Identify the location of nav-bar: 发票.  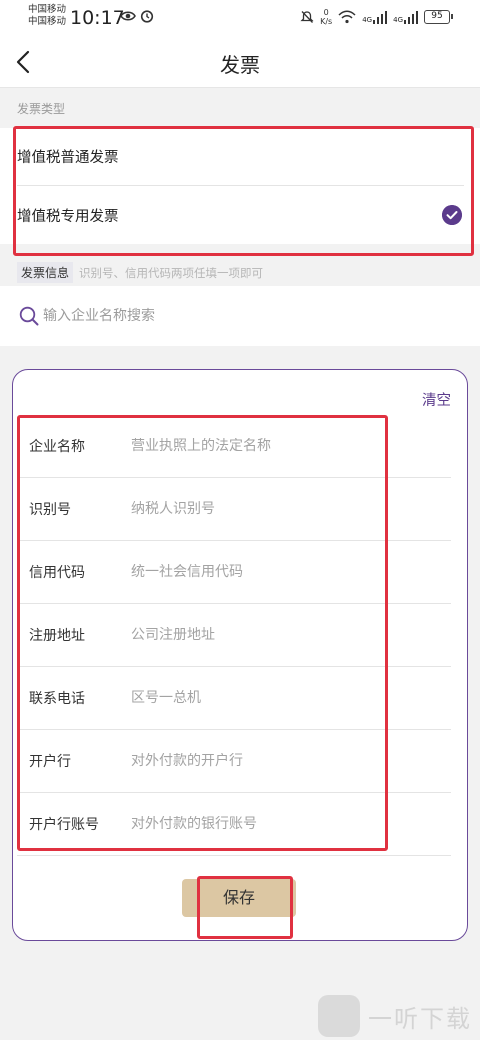
(240, 62).